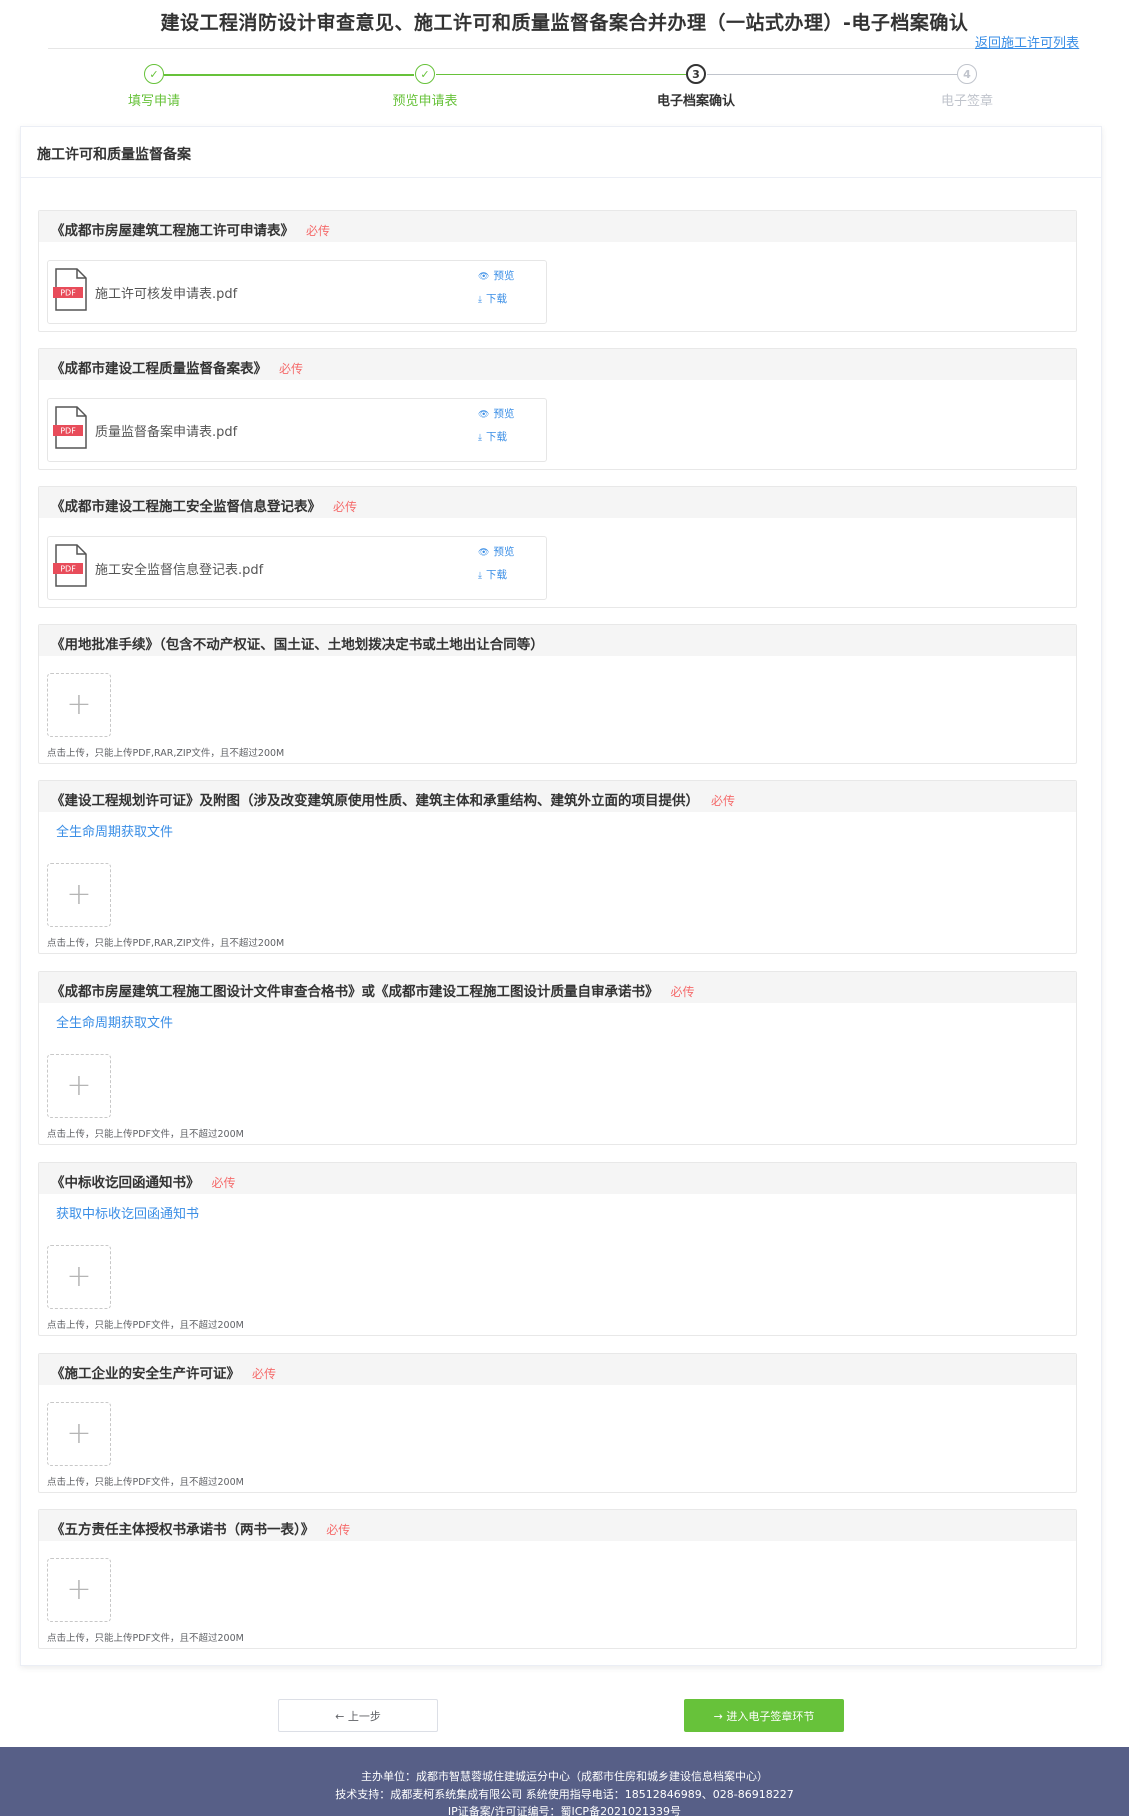 The width and height of the screenshot is (1129, 1816). What do you see at coordinates (166, 294) in the screenshot?
I see `file-name: 施工许可核发申请表.pdf` at bounding box center [166, 294].